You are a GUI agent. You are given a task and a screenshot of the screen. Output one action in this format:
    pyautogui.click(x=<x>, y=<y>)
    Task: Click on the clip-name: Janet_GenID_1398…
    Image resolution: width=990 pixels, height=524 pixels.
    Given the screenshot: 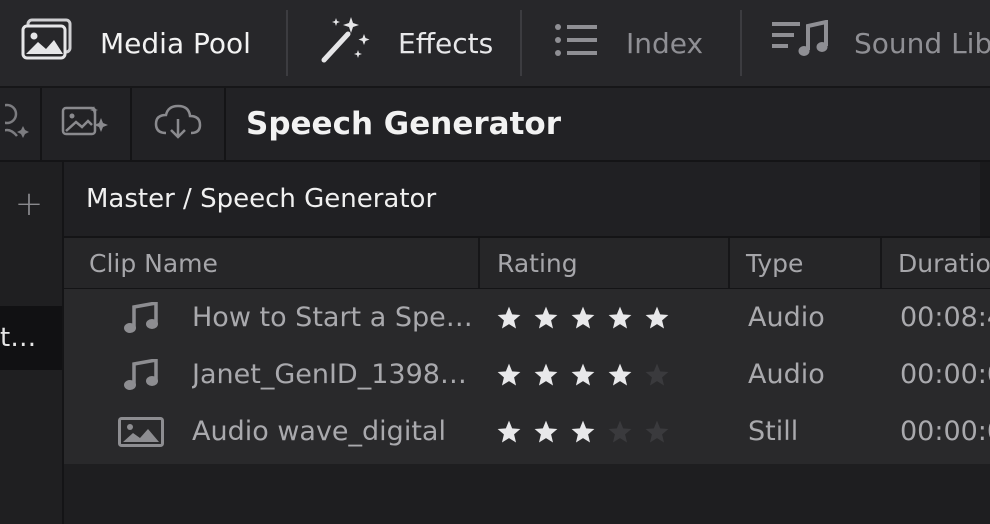 What is the action you would take?
    pyautogui.click(x=329, y=374)
    